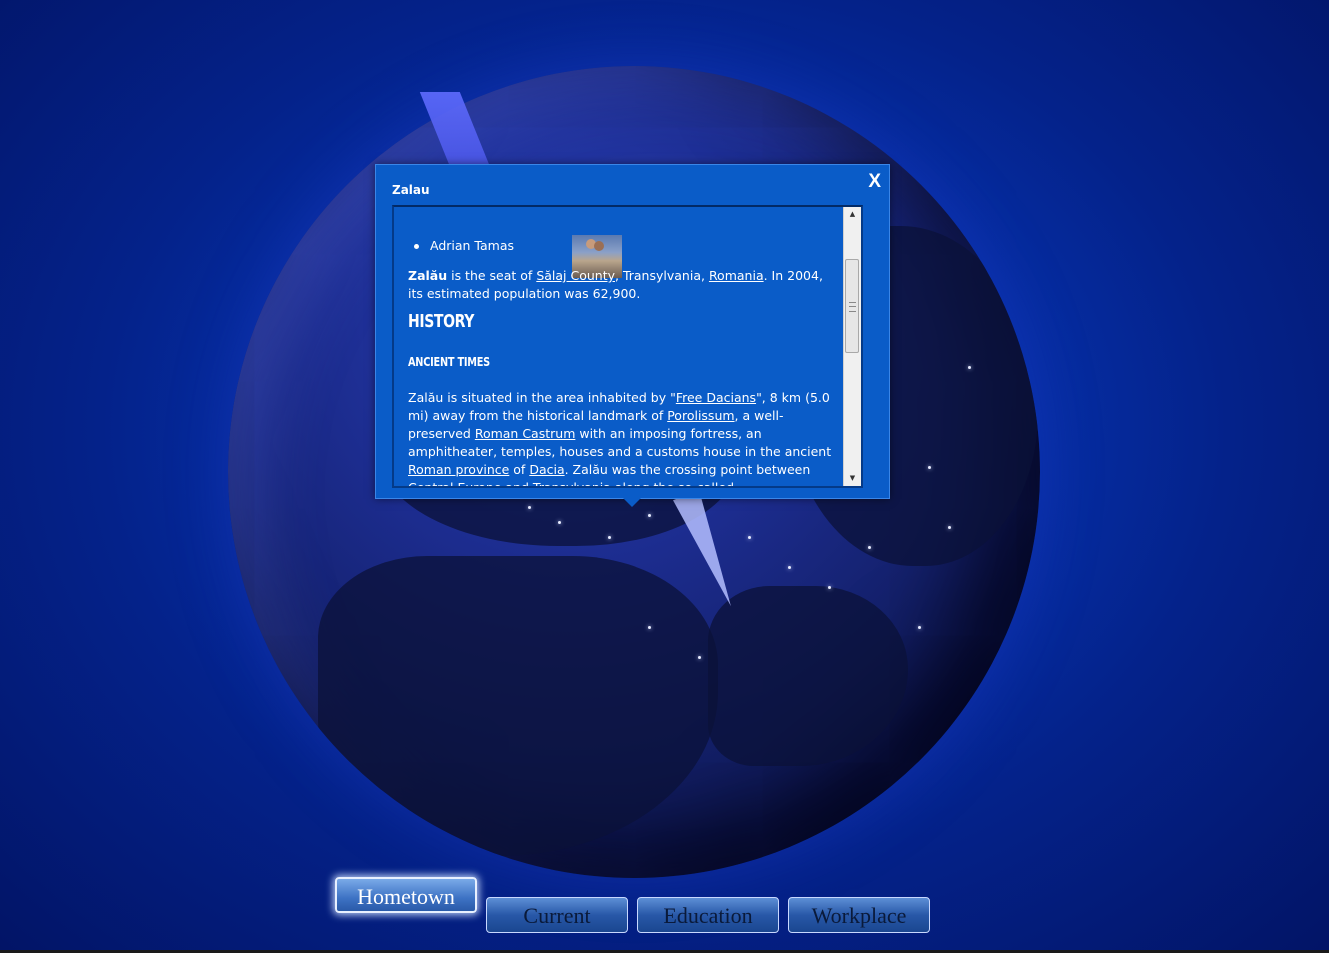 The image size is (1329, 953). What do you see at coordinates (859, 915) in the screenshot?
I see `tab-workplace: Workplace` at bounding box center [859, 915].